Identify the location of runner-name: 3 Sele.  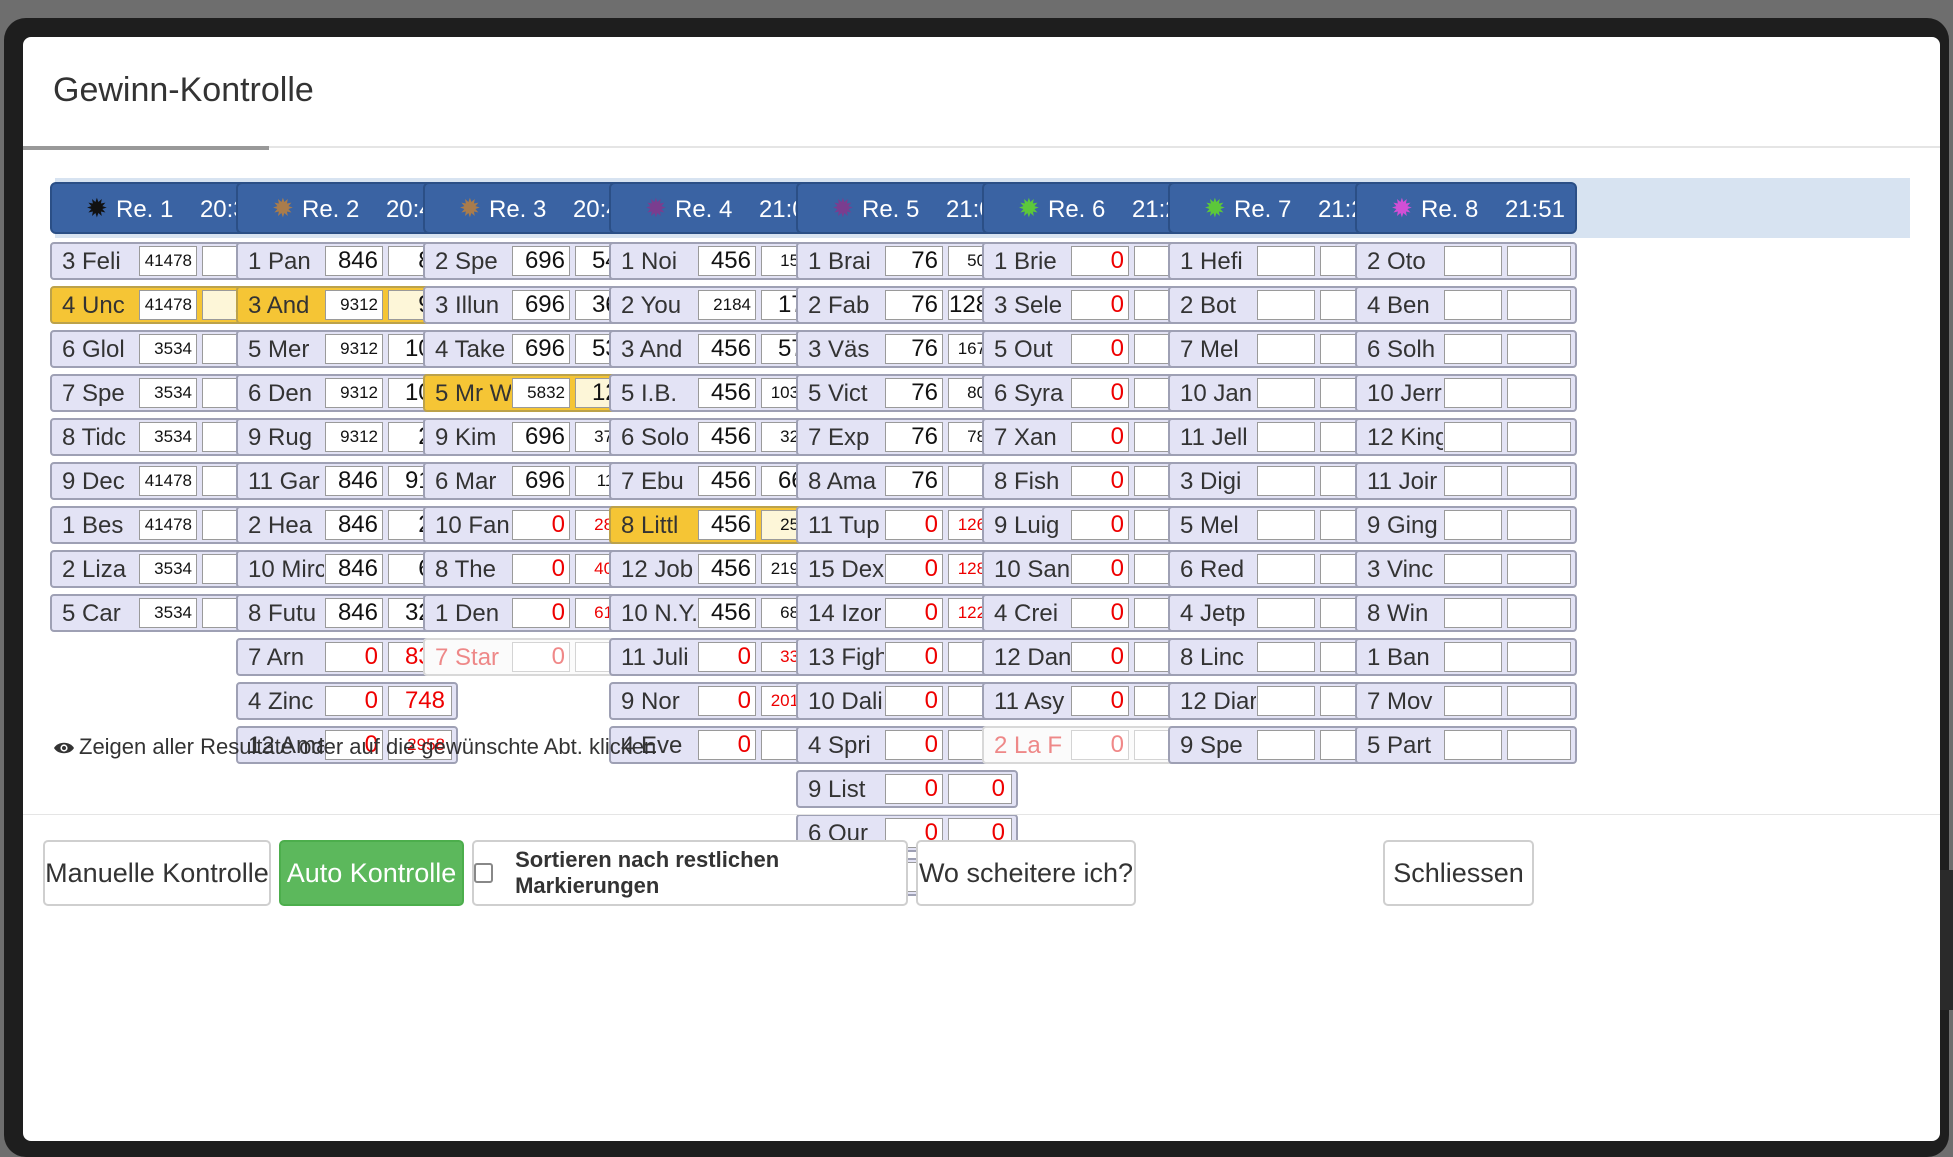
(1028, 305).